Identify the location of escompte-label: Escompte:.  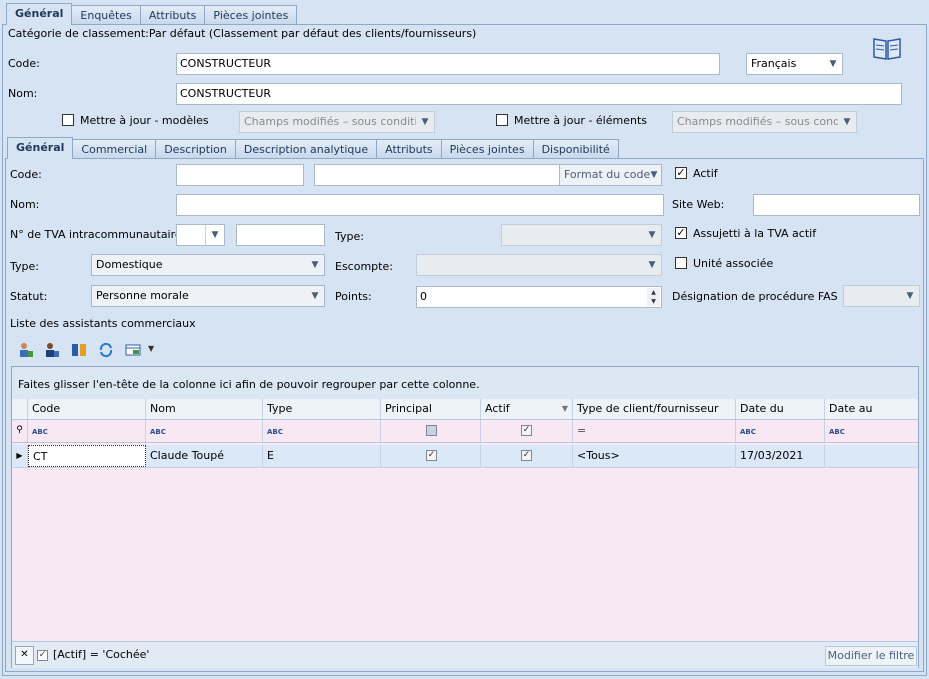
(364, 266).